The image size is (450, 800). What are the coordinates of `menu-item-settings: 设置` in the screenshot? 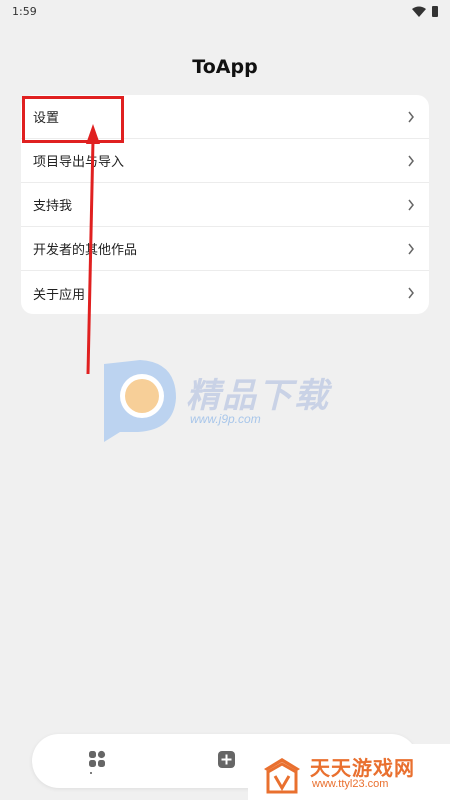 It's located at (225, 117).